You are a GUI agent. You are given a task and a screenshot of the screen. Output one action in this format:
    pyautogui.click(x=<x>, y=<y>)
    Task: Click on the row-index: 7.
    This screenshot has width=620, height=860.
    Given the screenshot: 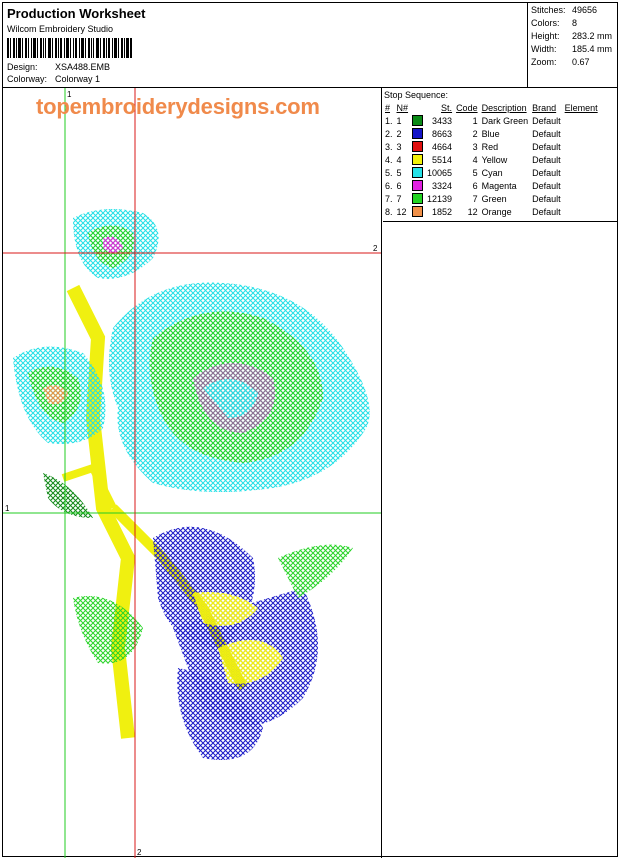 What is the action you would take?
    pyautogui.click(x=389, y=198)
    